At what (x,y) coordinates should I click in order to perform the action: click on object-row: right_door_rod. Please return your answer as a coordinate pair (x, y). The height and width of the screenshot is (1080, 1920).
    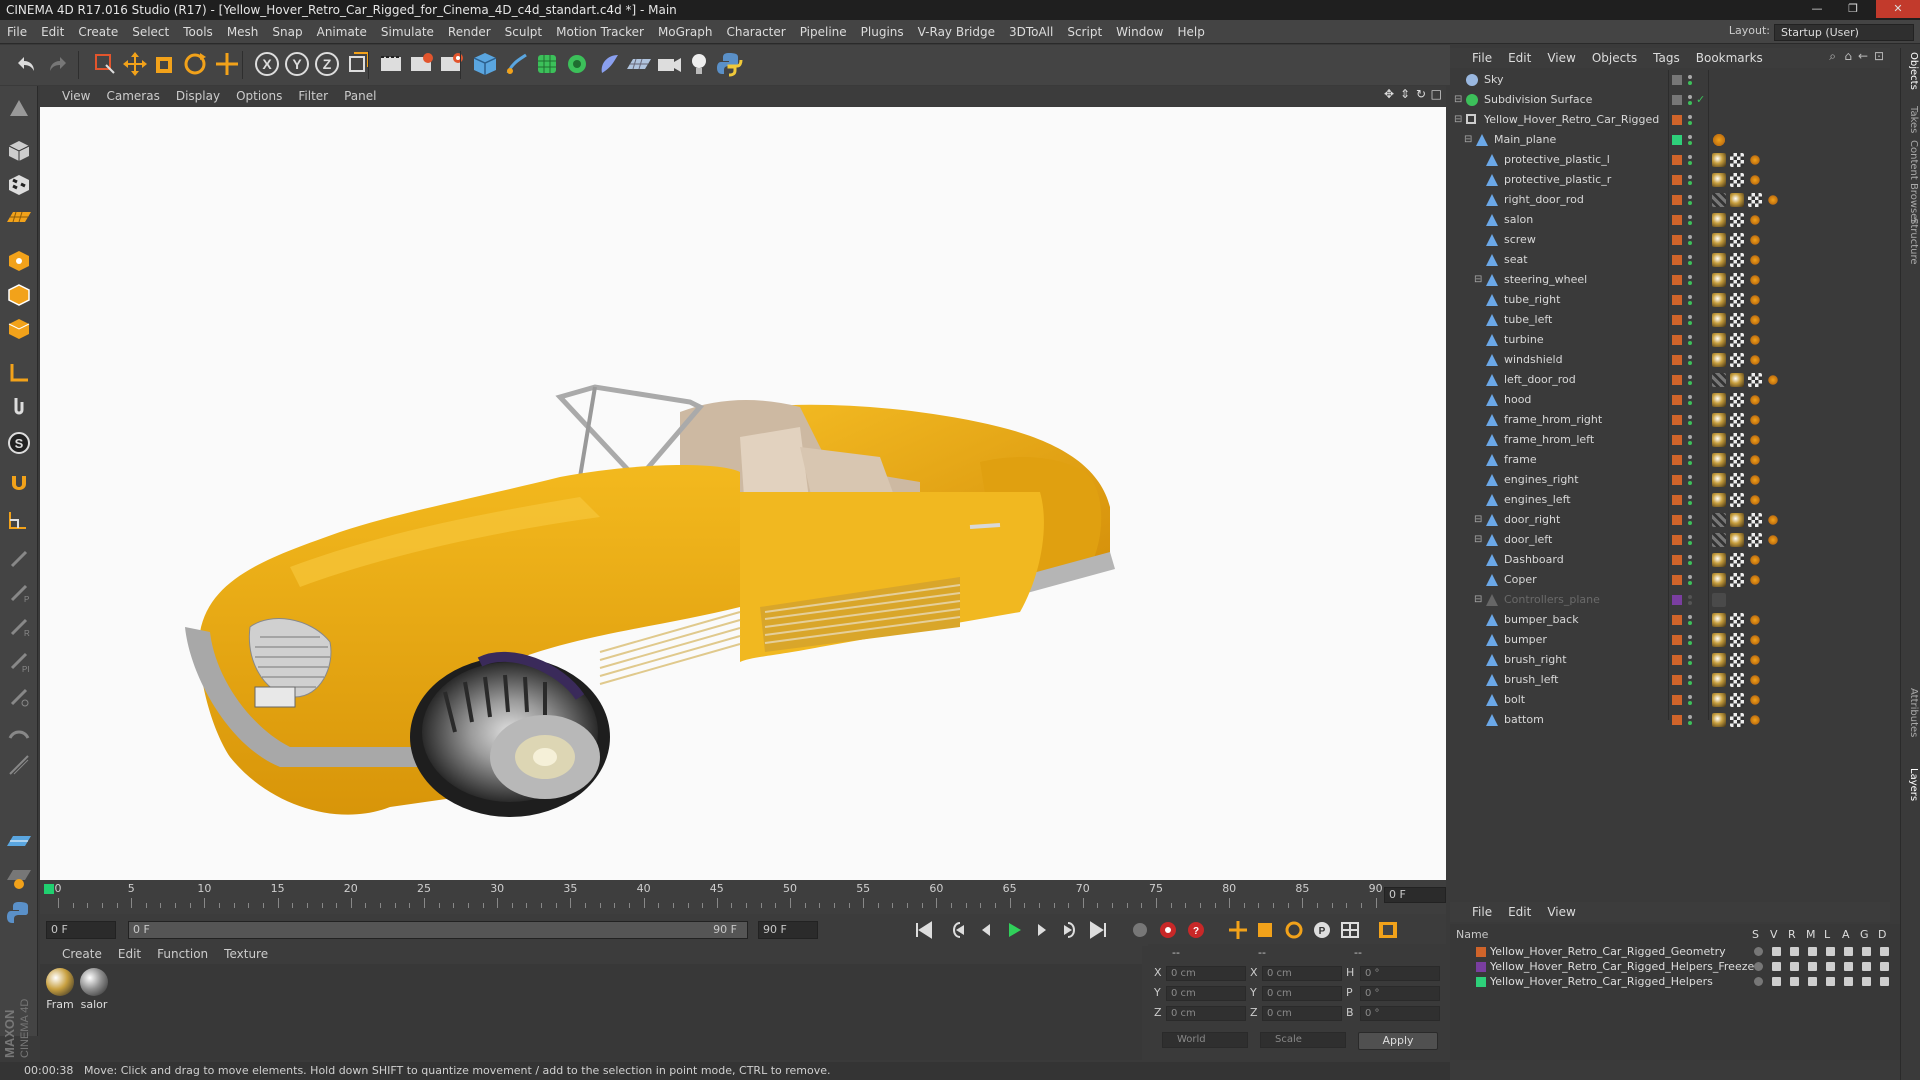
    Looking at the image, I should click on (1675, 200).